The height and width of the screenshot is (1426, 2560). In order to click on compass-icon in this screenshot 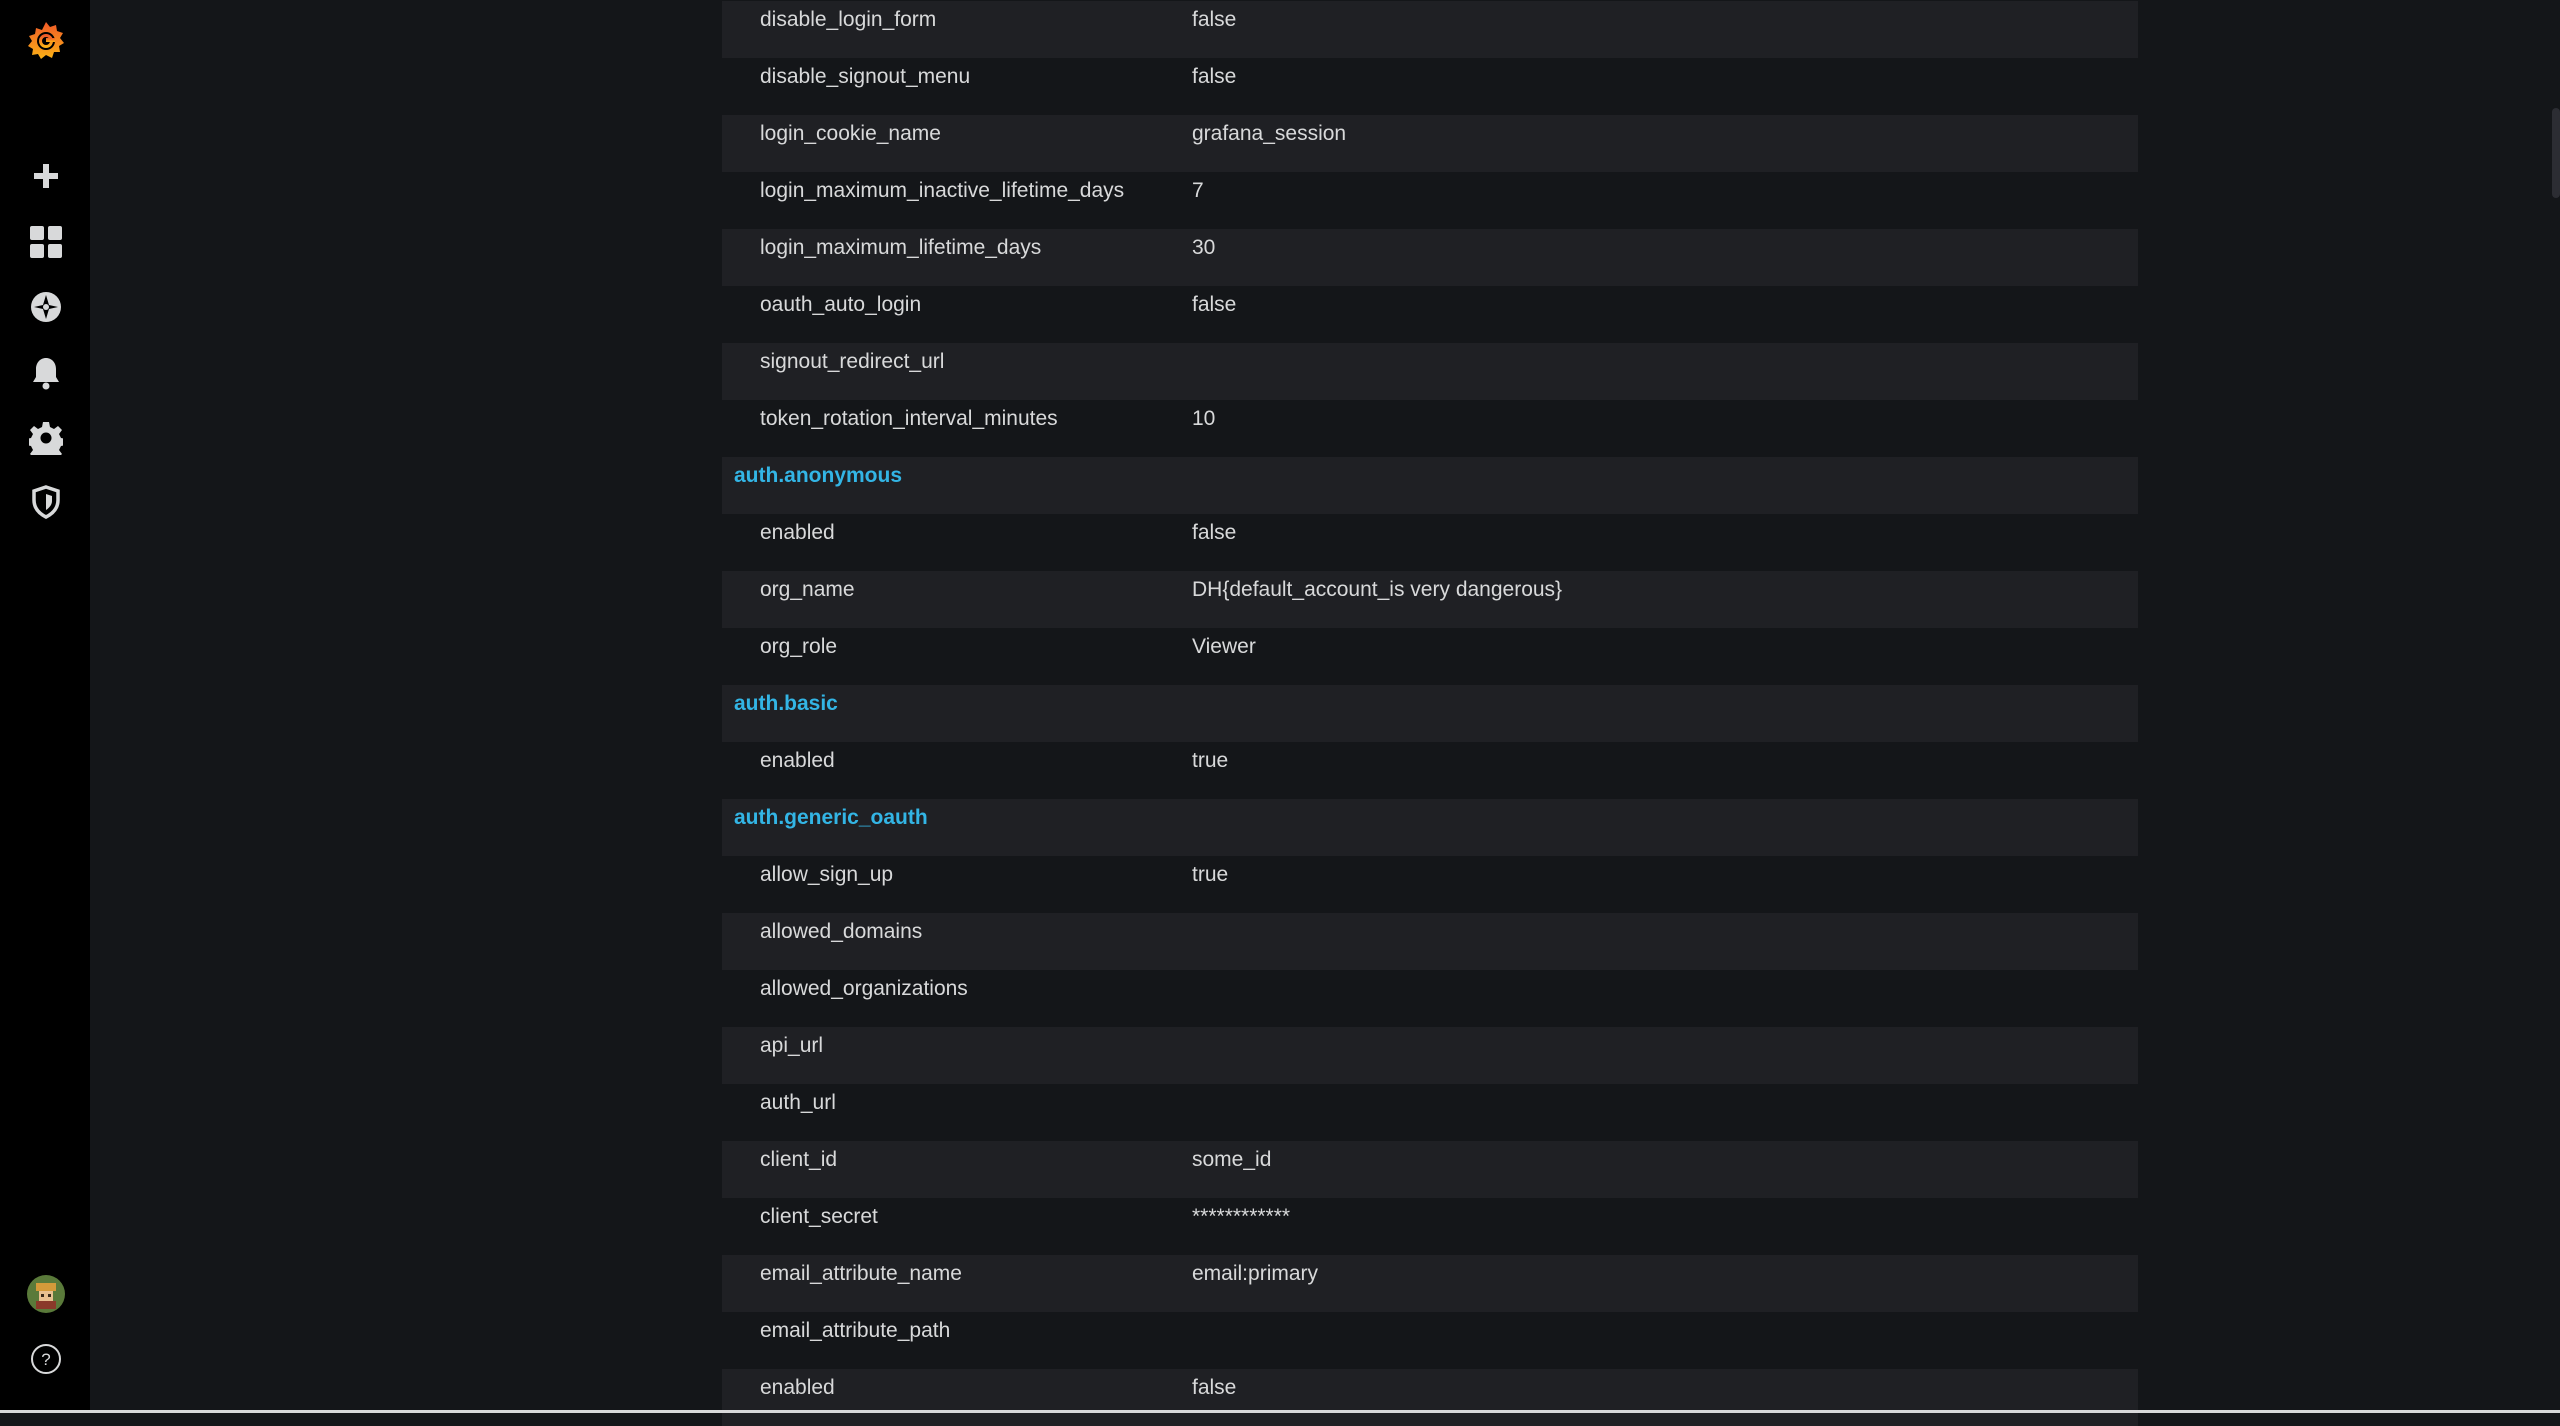, I will do `click(46, 307)`.